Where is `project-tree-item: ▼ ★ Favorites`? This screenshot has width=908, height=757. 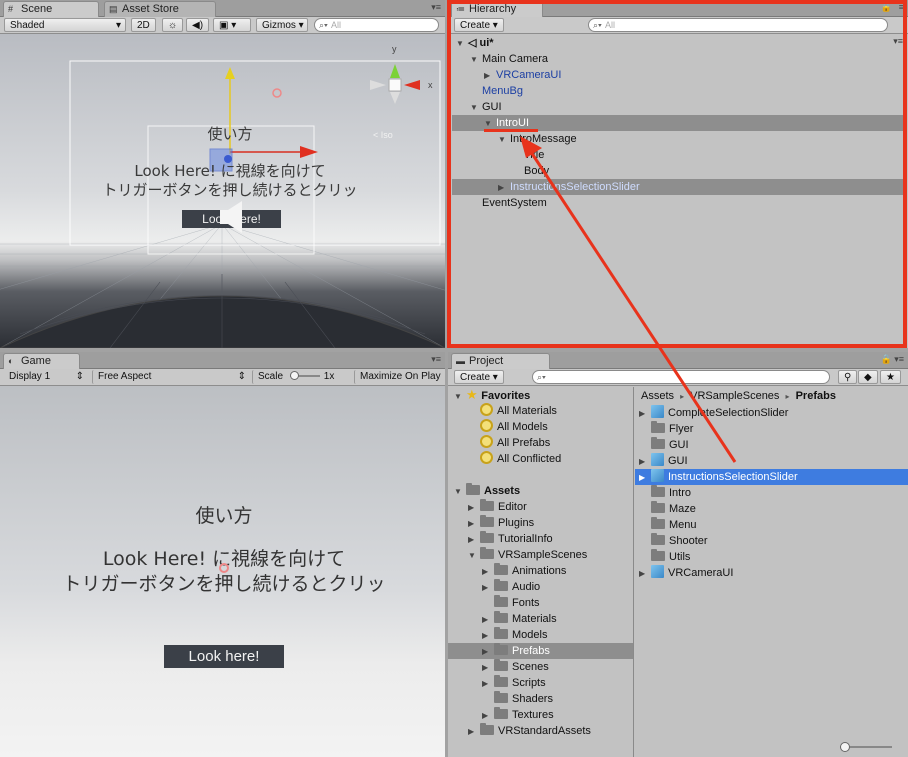
project-tree-item: ▼ ★ Favorites is located at coordinates (492, 395).